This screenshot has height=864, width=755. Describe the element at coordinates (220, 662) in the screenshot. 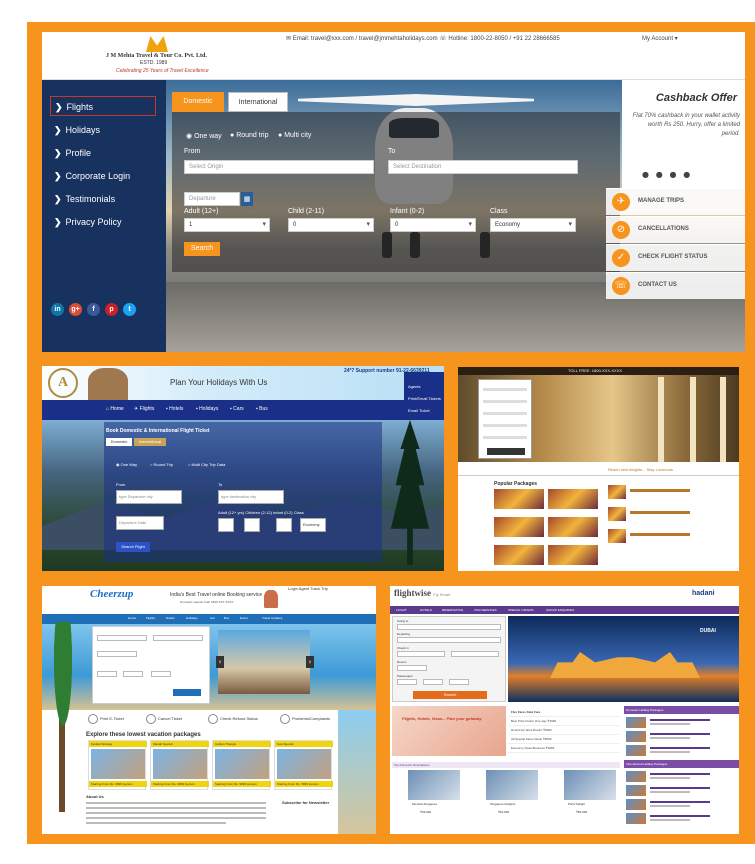

I see `prev-arrow-icon: ‹` at that location.